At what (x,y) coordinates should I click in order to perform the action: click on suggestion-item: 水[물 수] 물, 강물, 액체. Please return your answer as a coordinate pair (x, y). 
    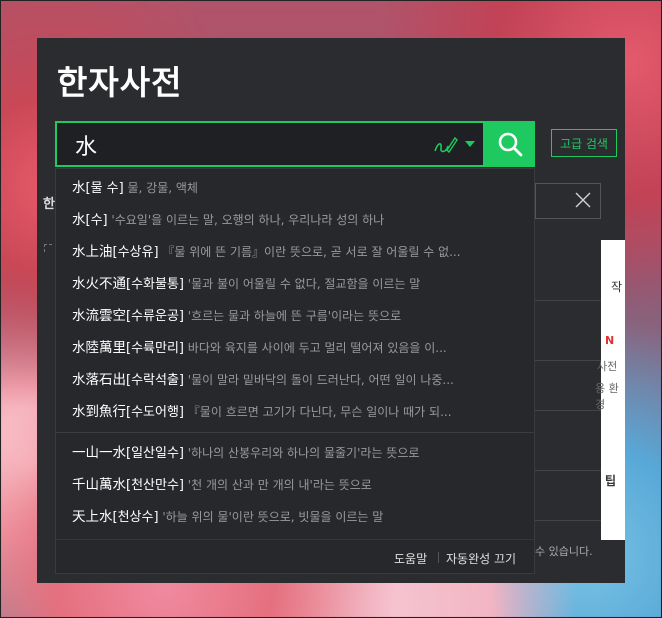
    Looking at the image, I should click on (297, 188).